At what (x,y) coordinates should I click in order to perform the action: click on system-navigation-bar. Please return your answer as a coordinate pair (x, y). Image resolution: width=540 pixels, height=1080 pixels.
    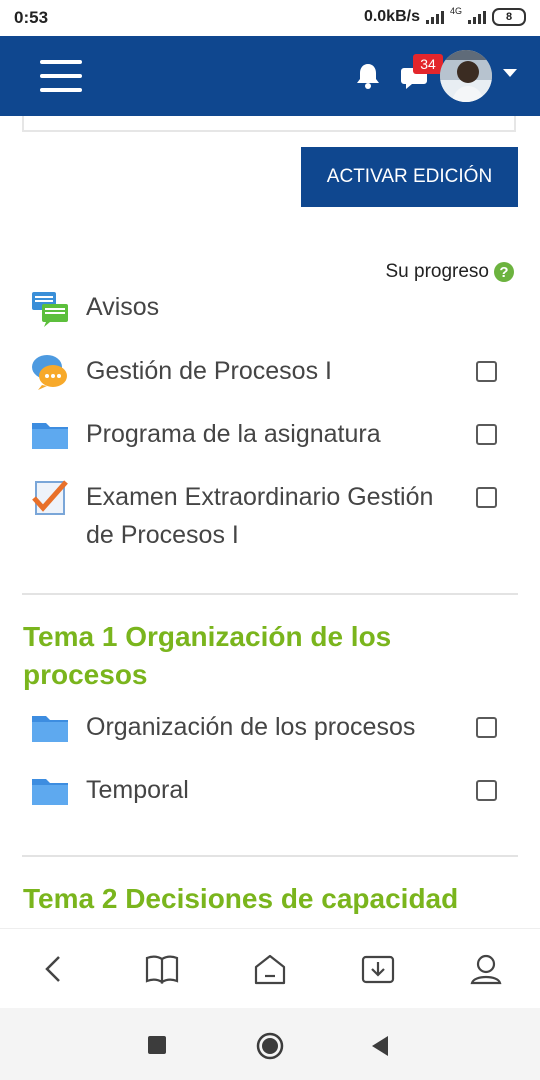
    Looking at the image, I should click on (270, 1044).